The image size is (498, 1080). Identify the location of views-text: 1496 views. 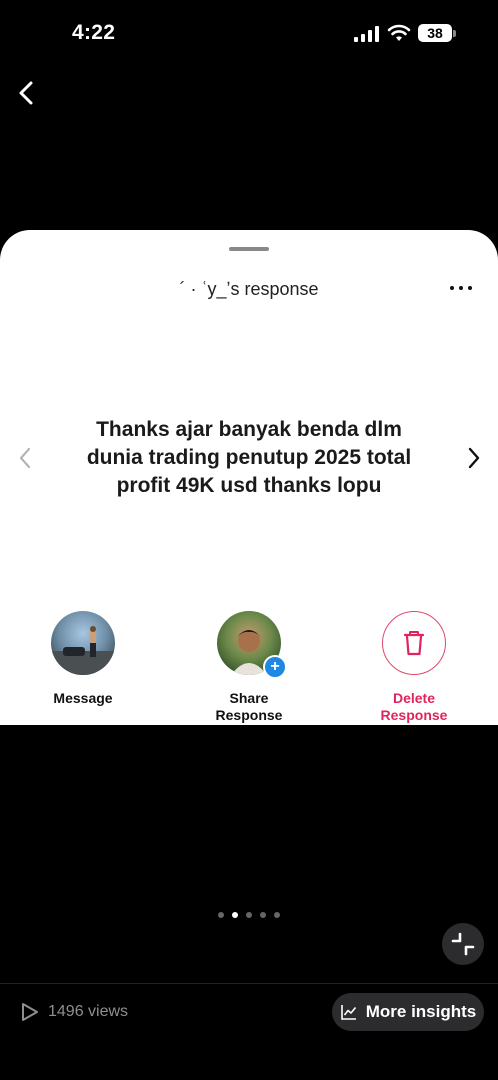
(88, 1011).